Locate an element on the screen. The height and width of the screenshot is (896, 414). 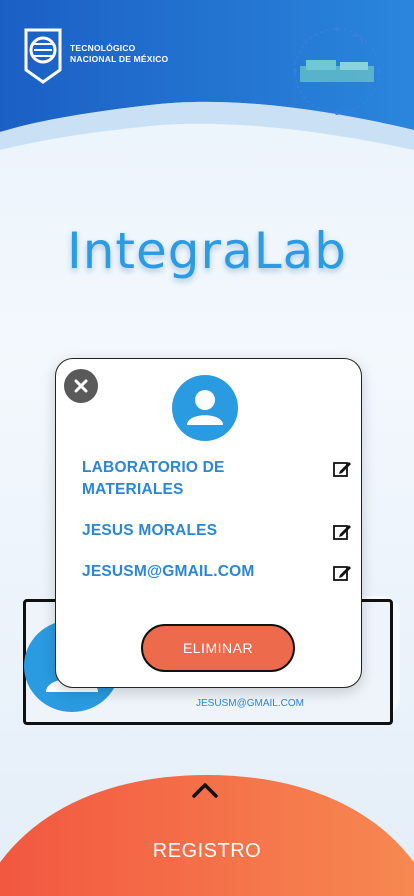
app-title: IntegraLab is located at coordinates (207, 251).